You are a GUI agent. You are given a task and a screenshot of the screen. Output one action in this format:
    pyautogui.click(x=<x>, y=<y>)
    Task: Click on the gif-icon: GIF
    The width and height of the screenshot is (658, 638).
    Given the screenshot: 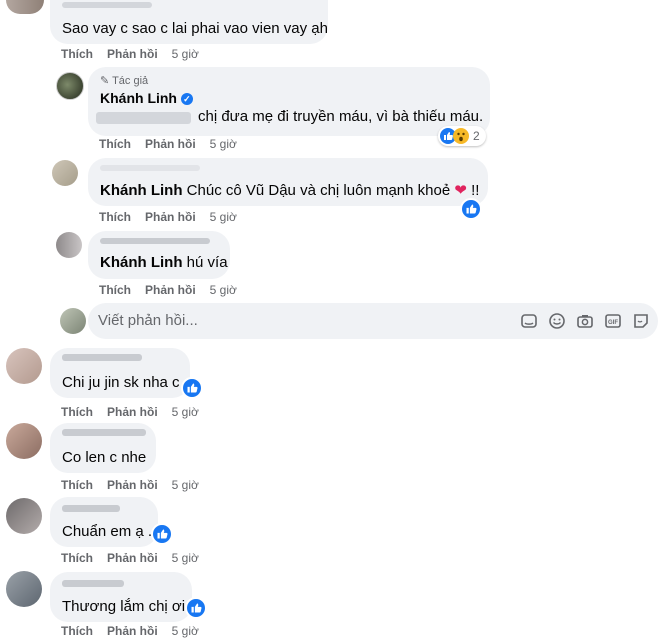 What is the action you would take?
    pyautogui.click(x=613, y=321)
    